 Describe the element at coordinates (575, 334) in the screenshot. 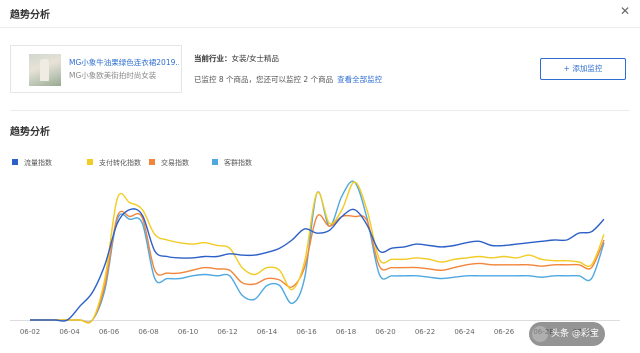

I see `watermark-text: 头条 @彩宝` at that location.